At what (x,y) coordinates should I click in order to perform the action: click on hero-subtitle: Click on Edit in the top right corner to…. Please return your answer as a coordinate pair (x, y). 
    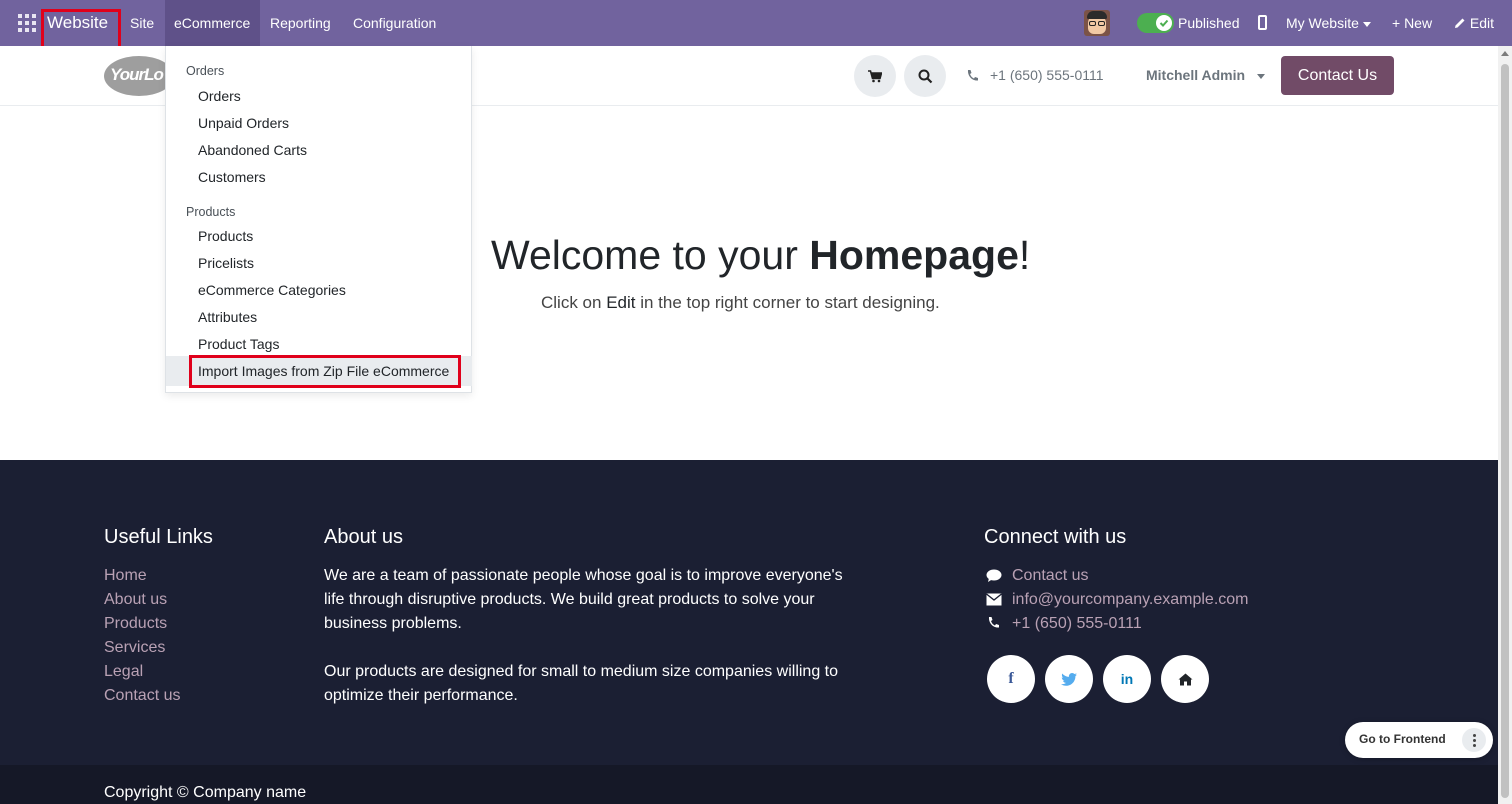
    Looking at the image, I should click on (740, 303).